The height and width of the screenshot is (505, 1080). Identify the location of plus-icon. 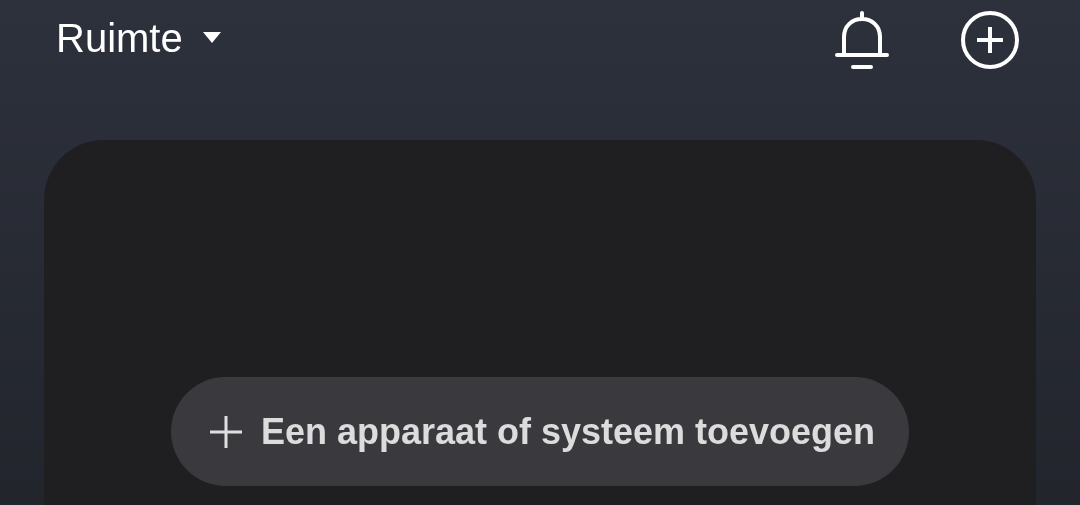
(225, 431).